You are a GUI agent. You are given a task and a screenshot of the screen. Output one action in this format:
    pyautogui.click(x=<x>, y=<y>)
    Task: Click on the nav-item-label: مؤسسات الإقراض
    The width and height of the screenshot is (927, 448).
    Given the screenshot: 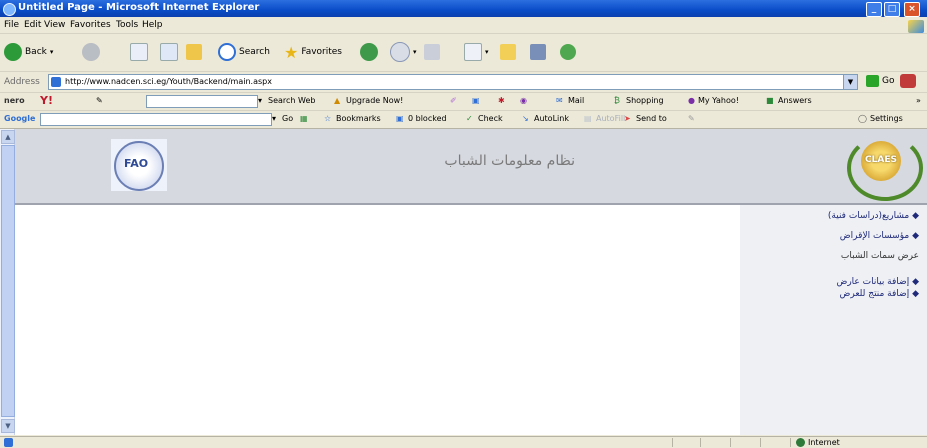 What is the action you would take?
    pyautogui.click(x=874, y=236)
    